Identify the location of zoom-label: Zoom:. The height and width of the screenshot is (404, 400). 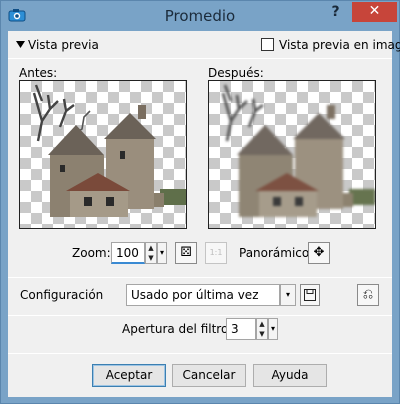
(91, 253).